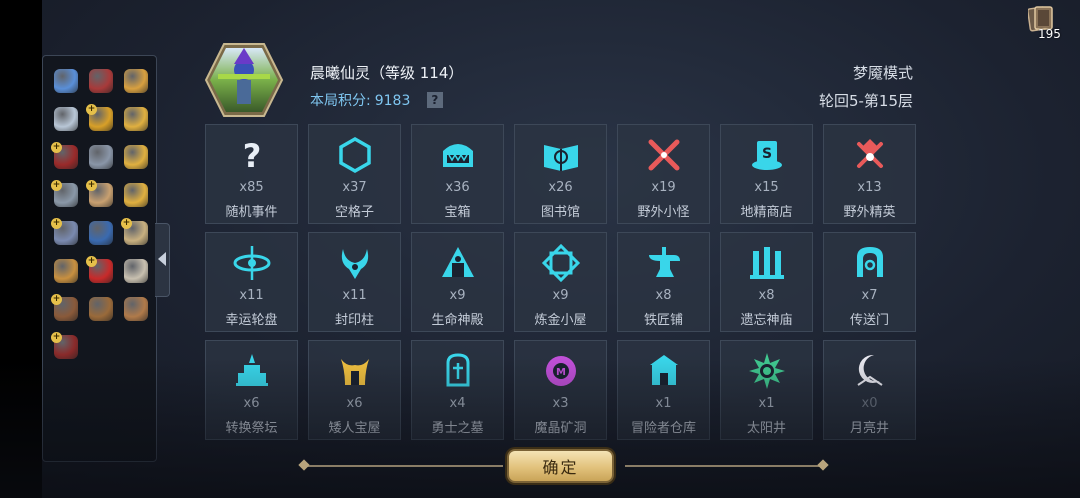 The width and height of the screenshot is (1080, 498). Describe the element at coordinates (865, 101) in the screenshot. I see `cycle-progress: 轮回5-第15层` at that location.